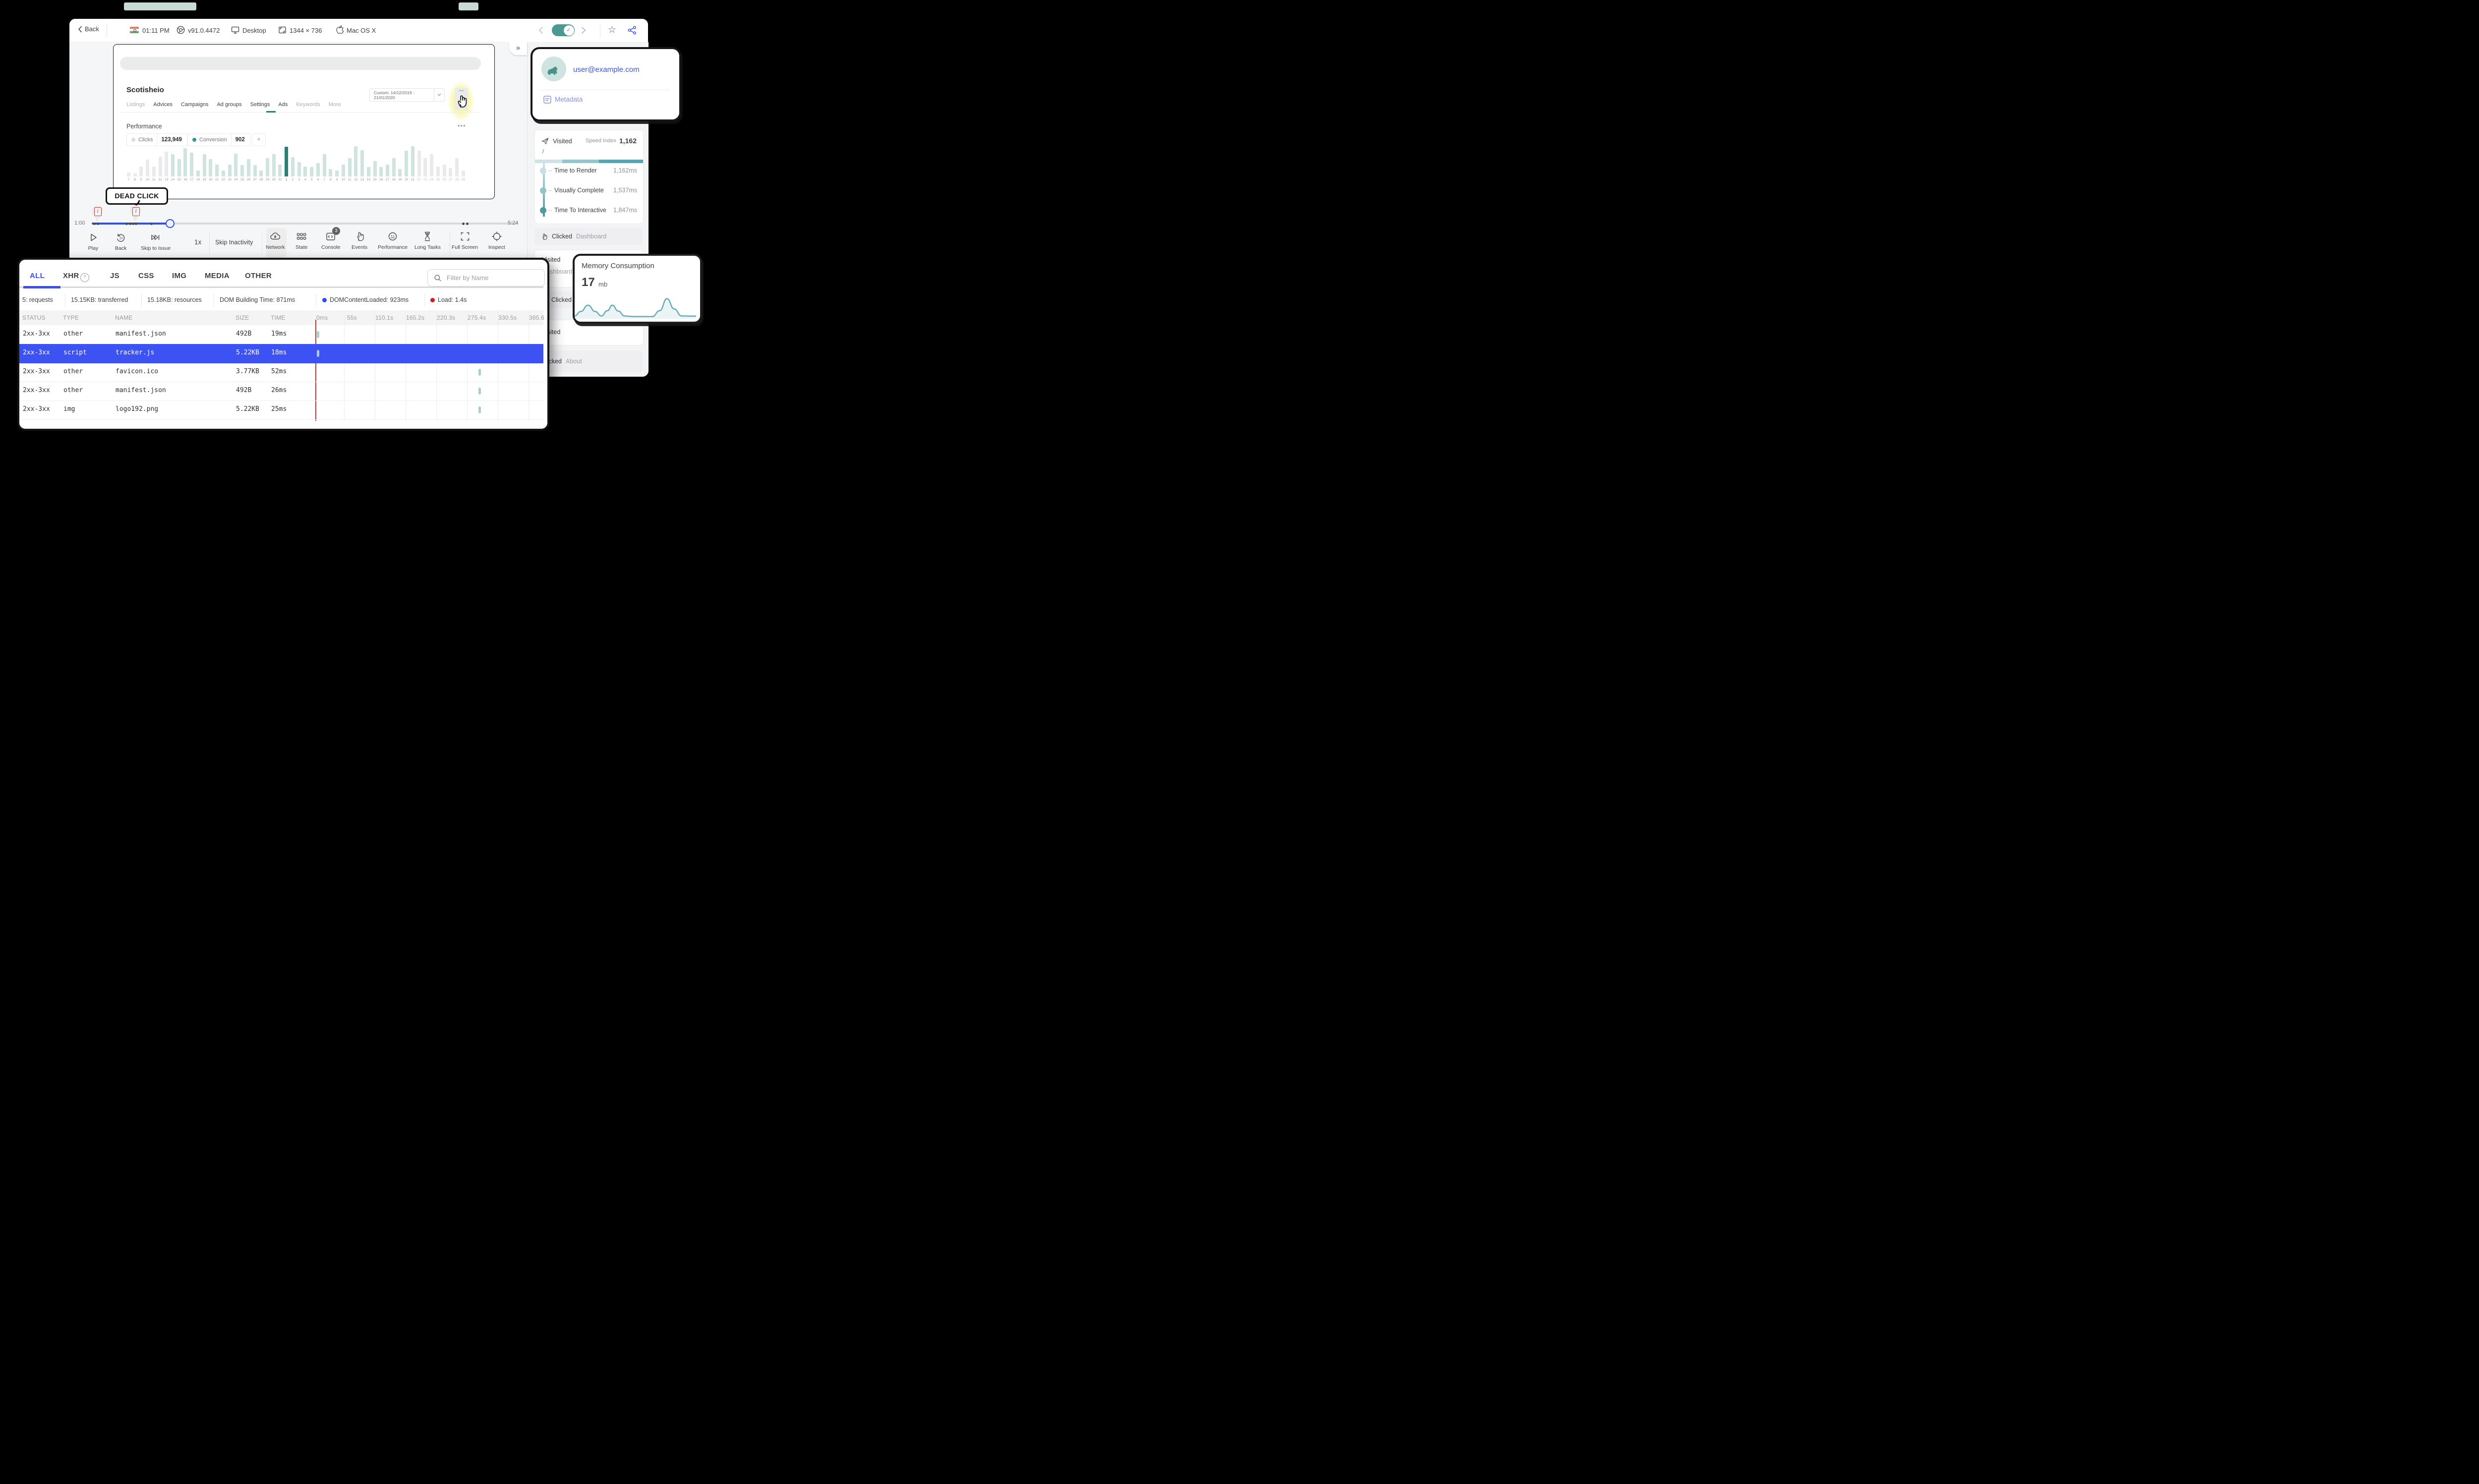  Describe the element at coordinates (156, 241) in the screenshot. I see `skip-to-issue-button: Skip to Issue` at that location.